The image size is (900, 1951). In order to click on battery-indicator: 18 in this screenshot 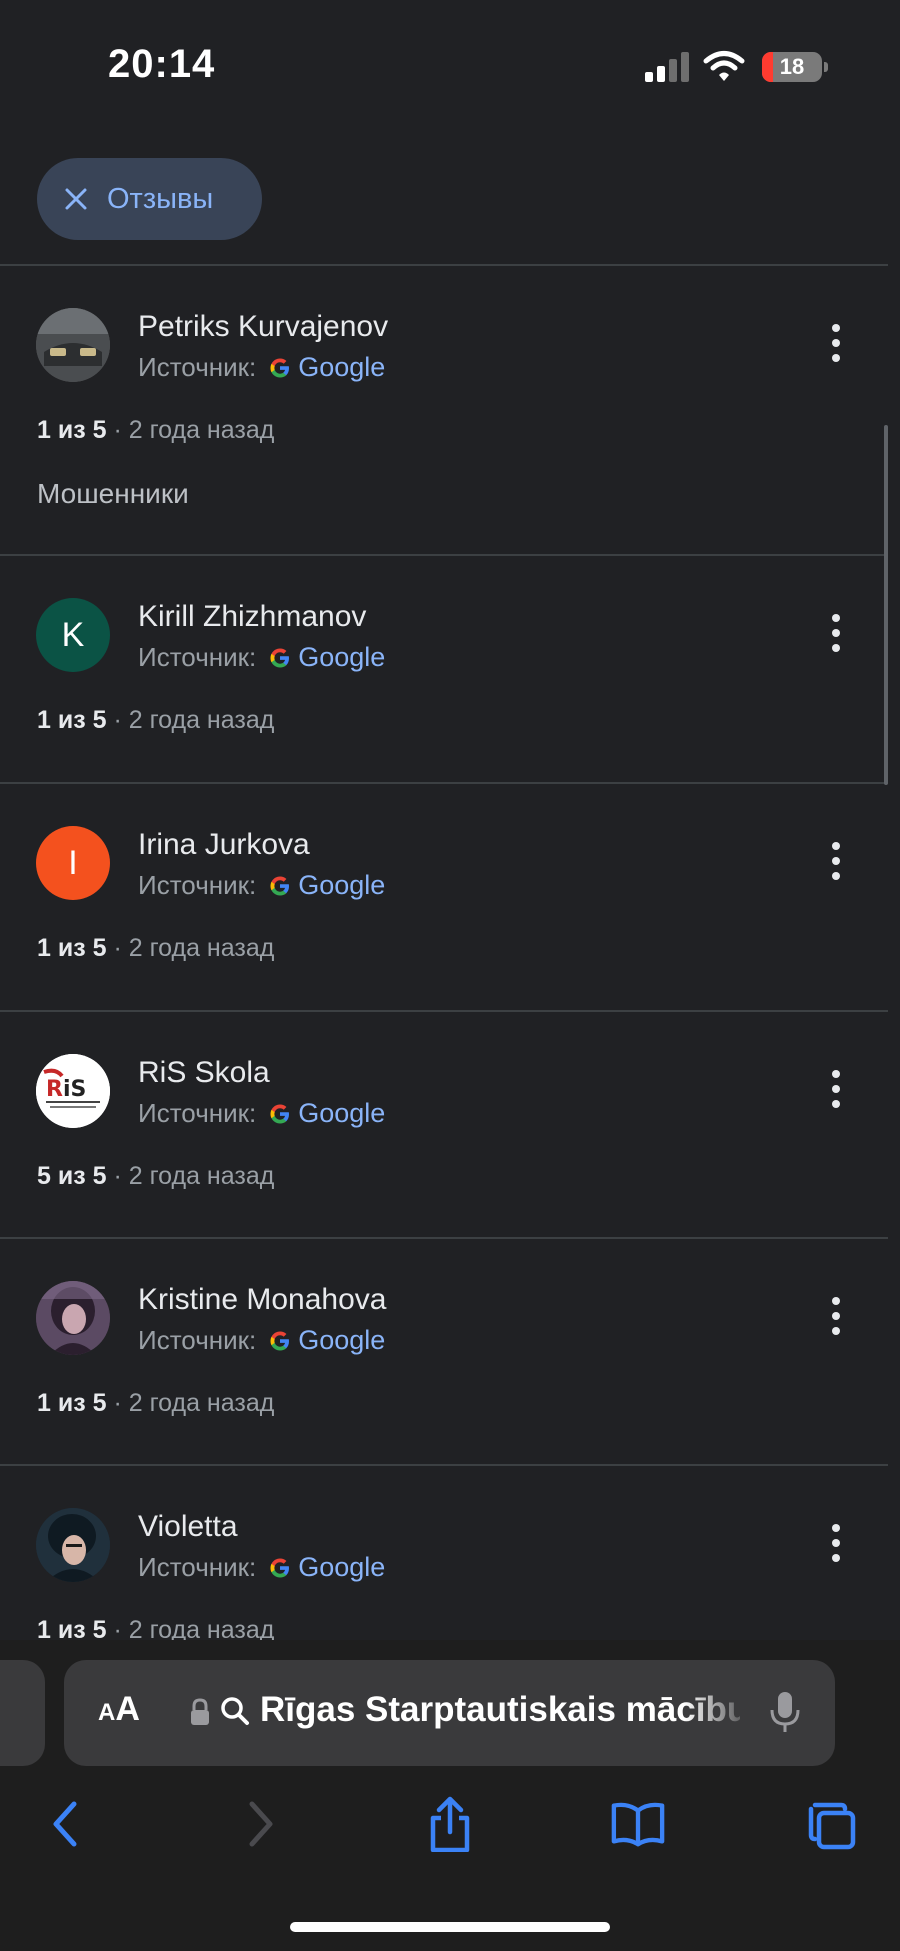, I will do `click(792, 67)`.